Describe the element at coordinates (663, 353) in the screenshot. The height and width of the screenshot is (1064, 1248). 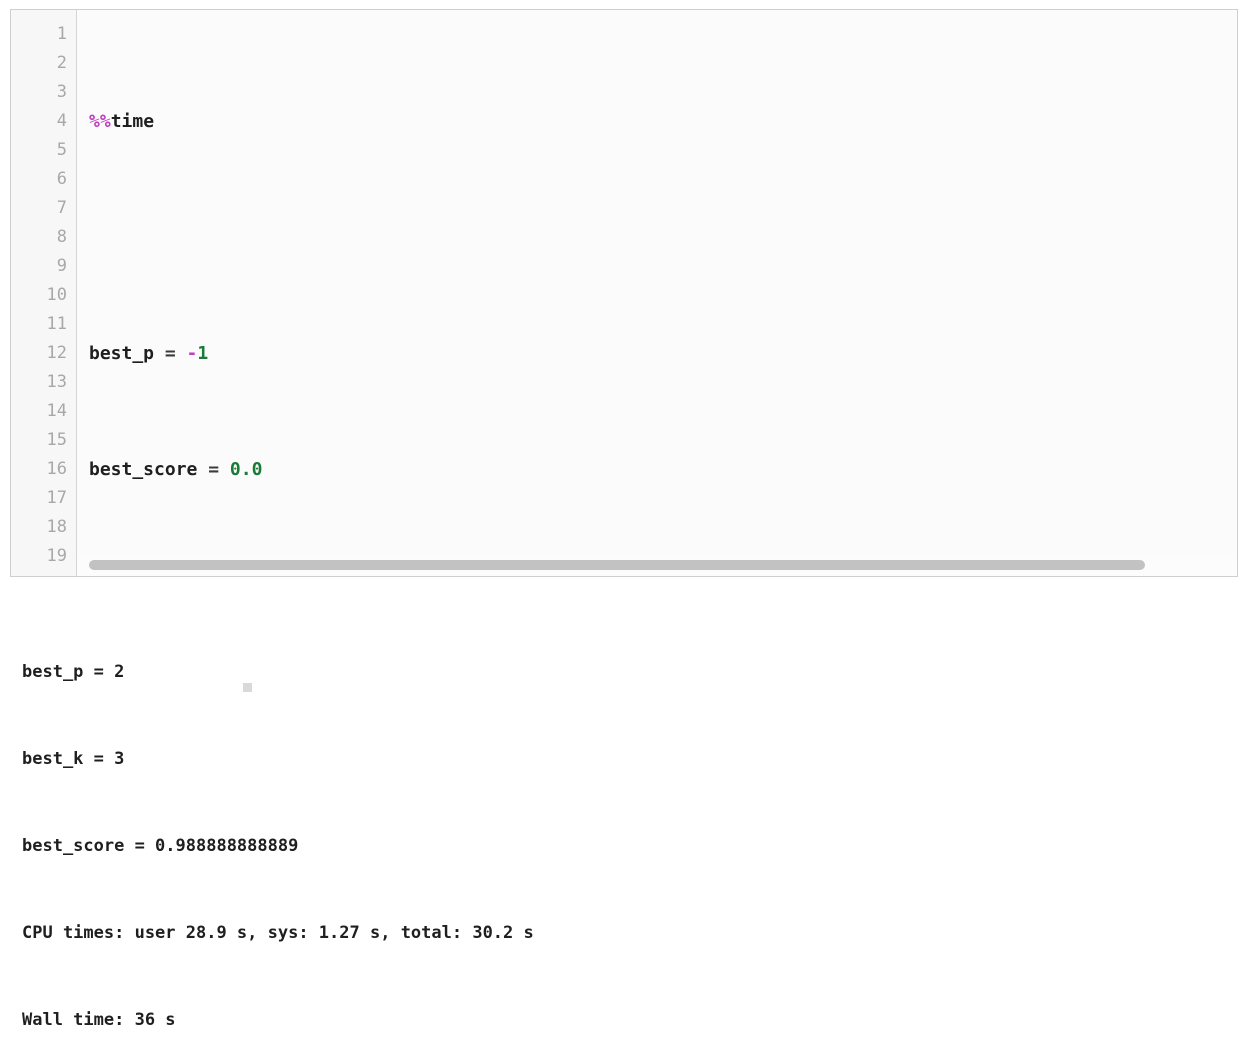
I see `code-line-3: best_p = -1` at that location.